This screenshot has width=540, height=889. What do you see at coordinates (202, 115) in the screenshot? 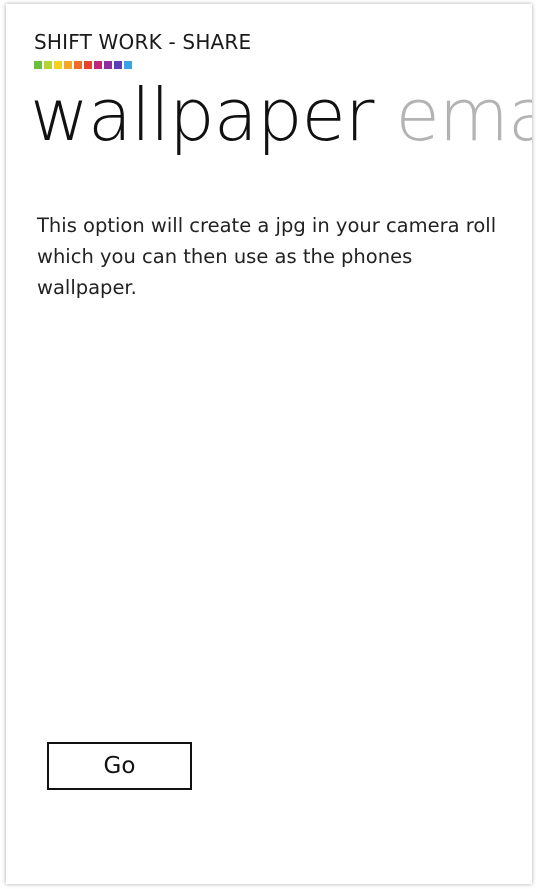
I see `pivot-header-wallpaper: wallpaper` at bounding box center [202, 115].